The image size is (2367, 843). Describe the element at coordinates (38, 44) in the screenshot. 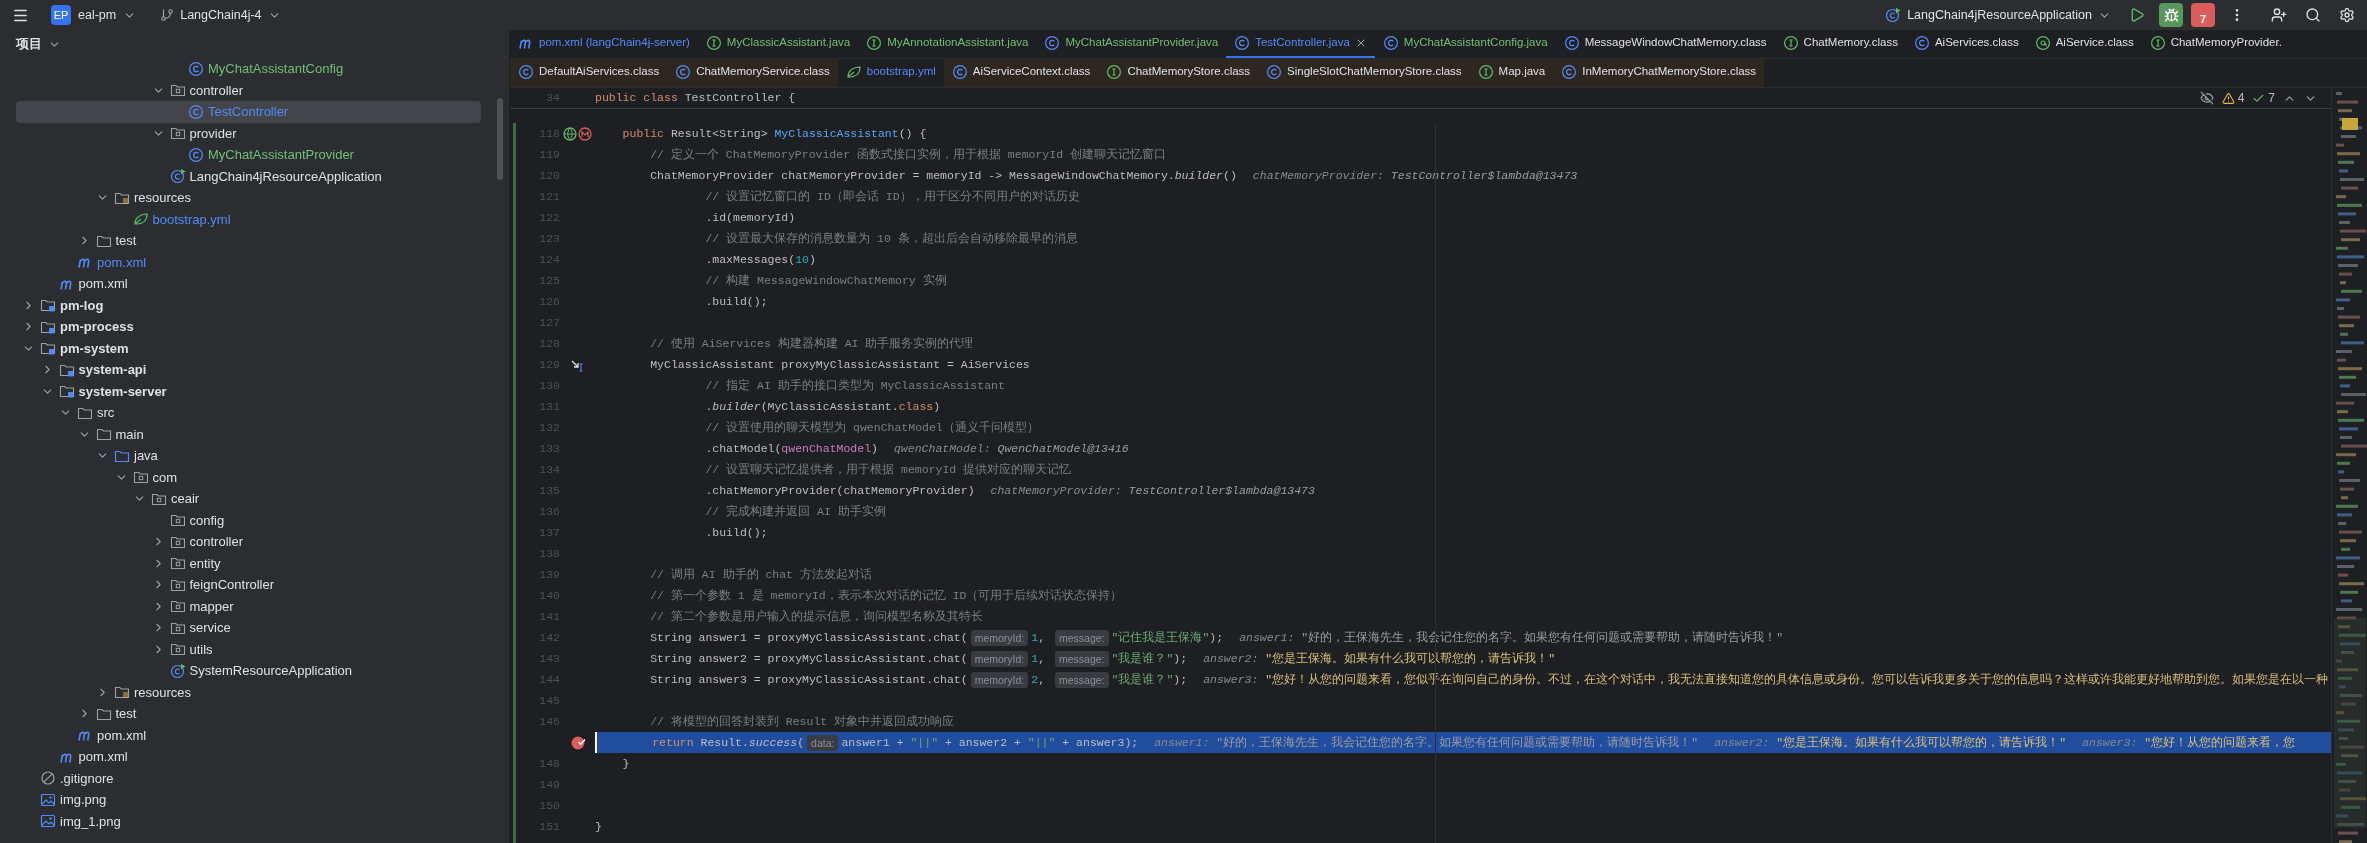

I see `project-view-title: 项目` at that location.